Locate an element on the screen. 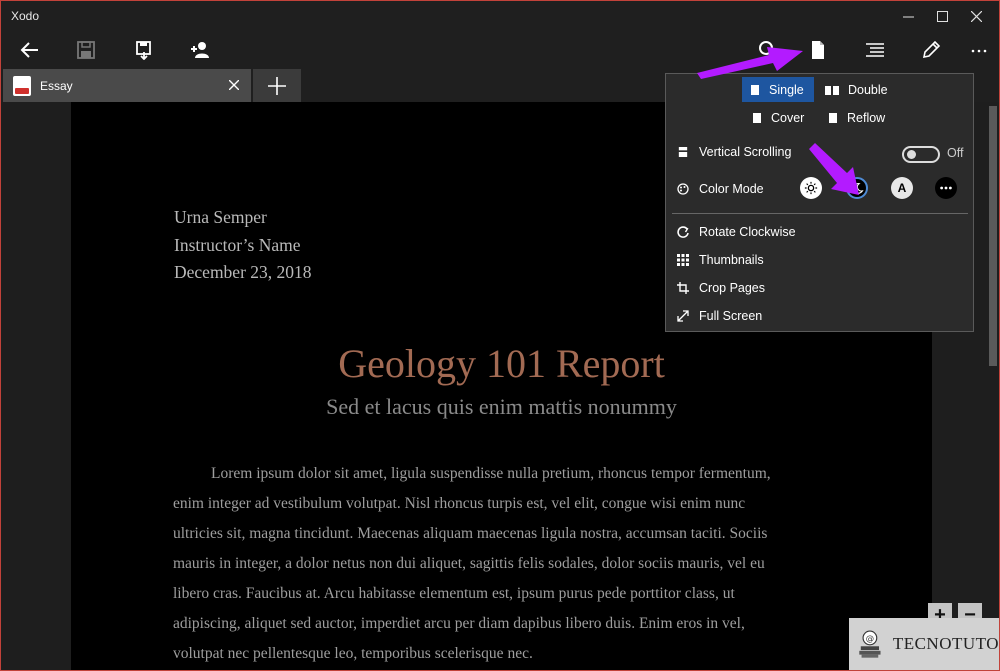 This screenshot has width=1000, height=671. watermark-text: TECNOTUTO is located at coordinates (945, 643).